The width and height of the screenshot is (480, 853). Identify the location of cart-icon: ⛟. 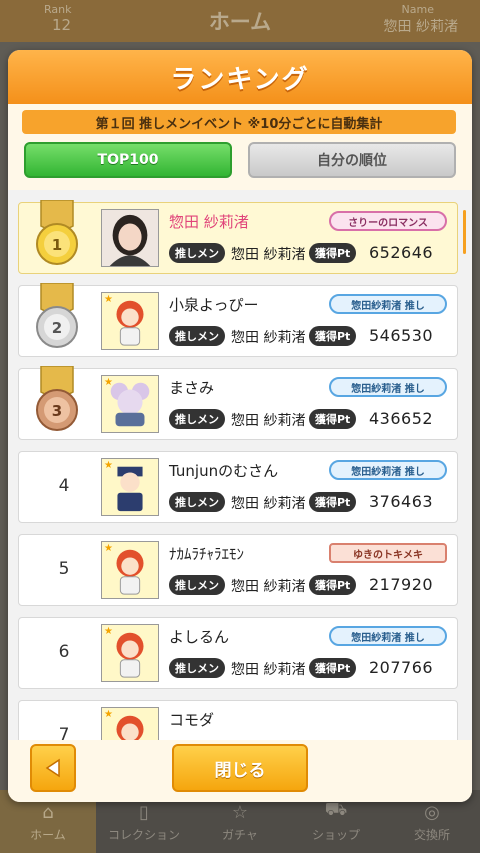
(336, 809).